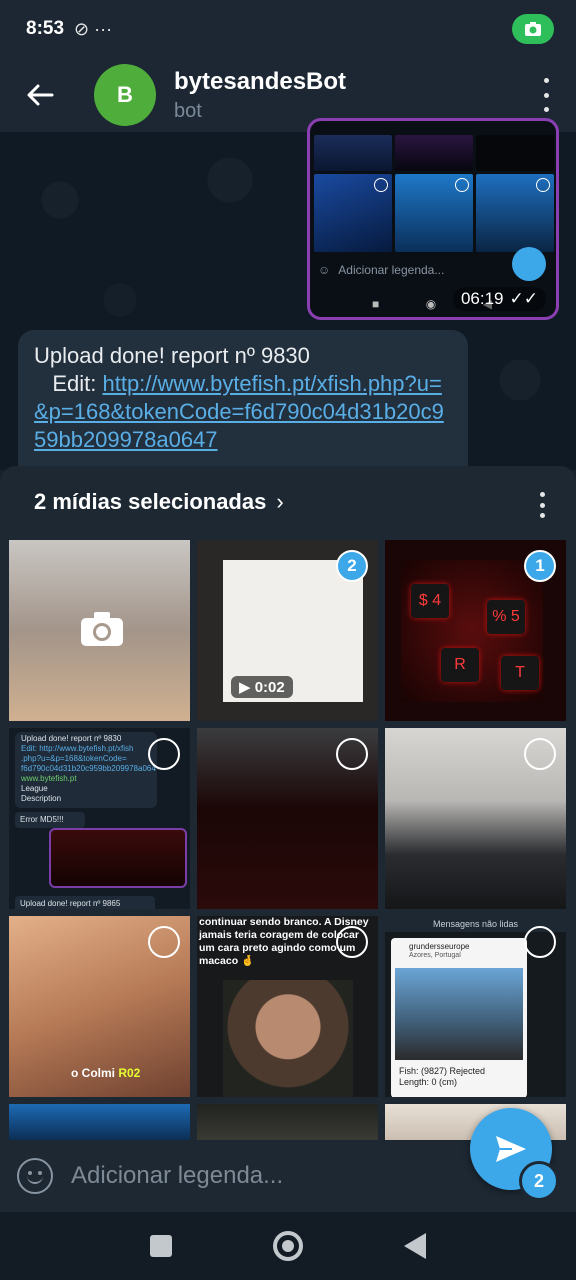 This screenshot has height=1280, width=576. What do you see at coordinates (129, 1073) in the screenshot?
I see `ring-label-model: R02` at bounding box center [129, 1073].